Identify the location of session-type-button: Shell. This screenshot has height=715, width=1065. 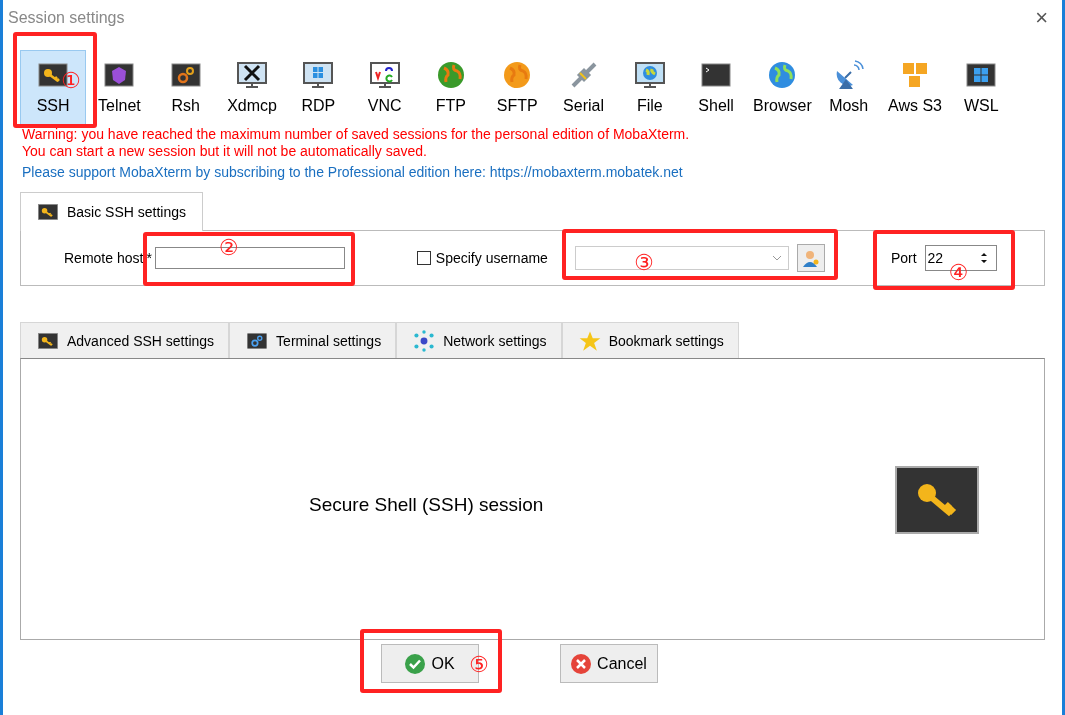
(716, 87).